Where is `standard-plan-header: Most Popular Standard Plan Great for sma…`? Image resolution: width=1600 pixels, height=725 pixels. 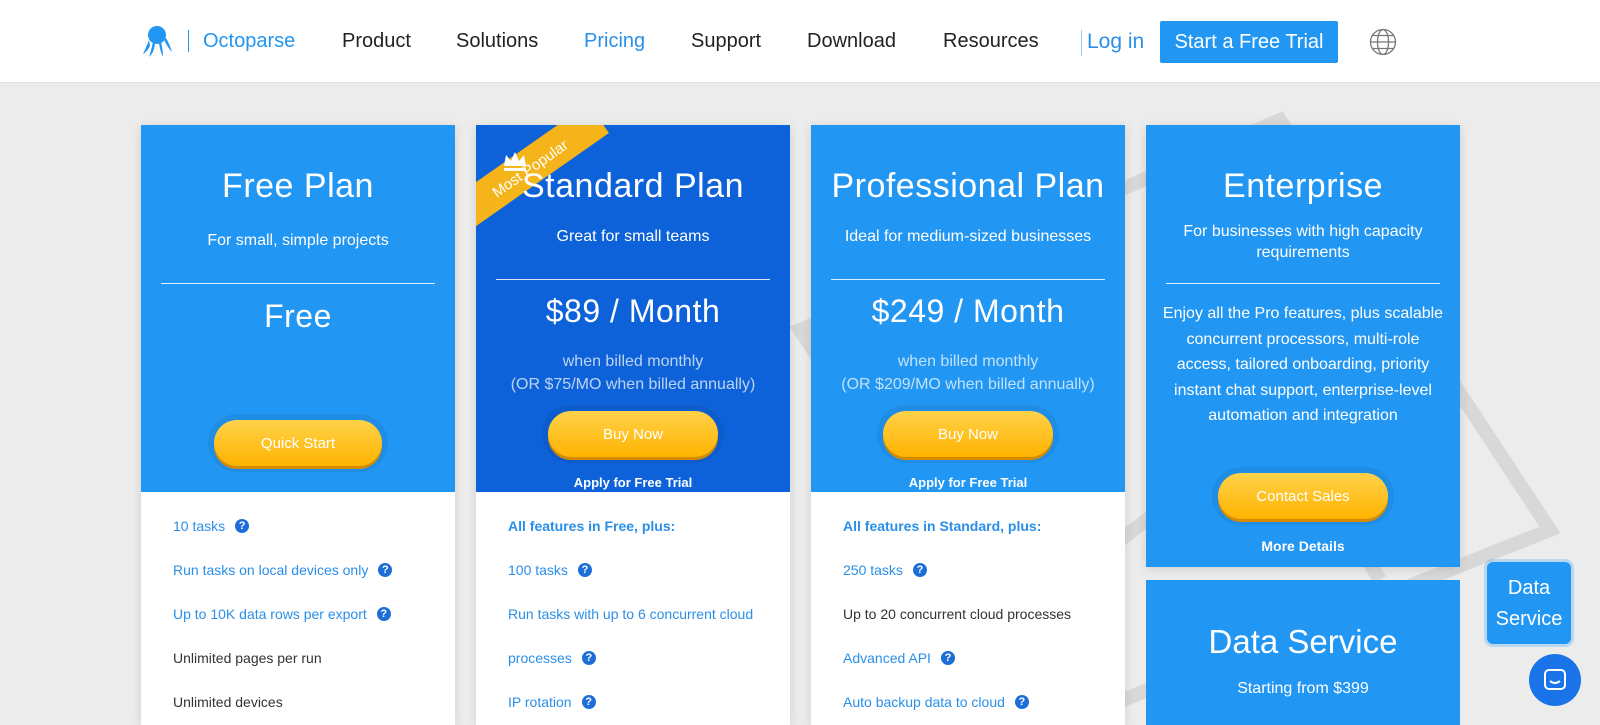 standard-plan-header: Most Popular Standard Plan Great for sma… is located at coordinates (633, 308).